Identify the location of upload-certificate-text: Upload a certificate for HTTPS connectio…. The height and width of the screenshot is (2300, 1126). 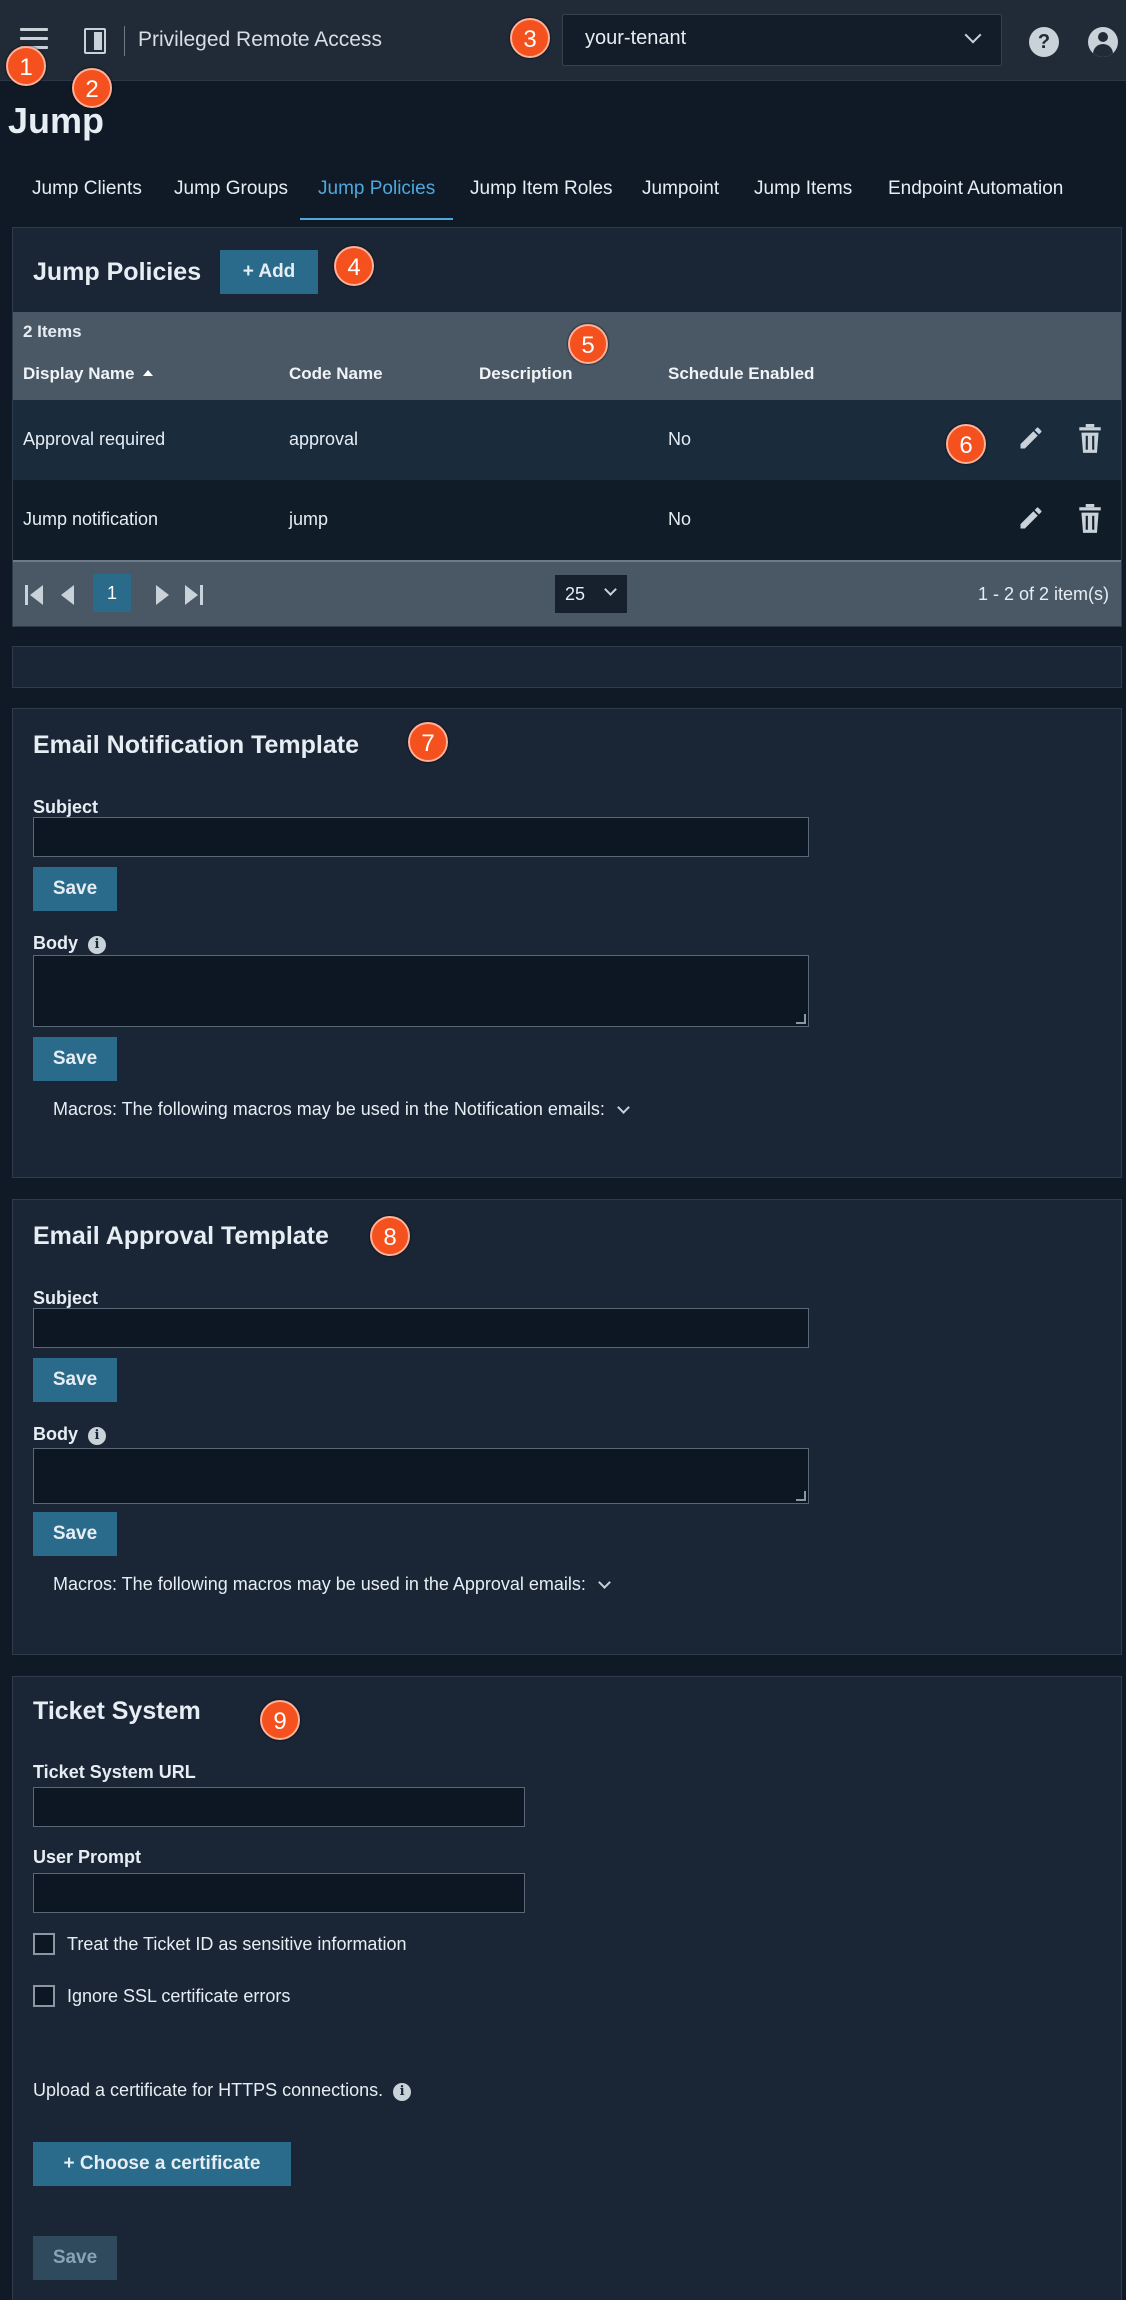
(208, 2090).